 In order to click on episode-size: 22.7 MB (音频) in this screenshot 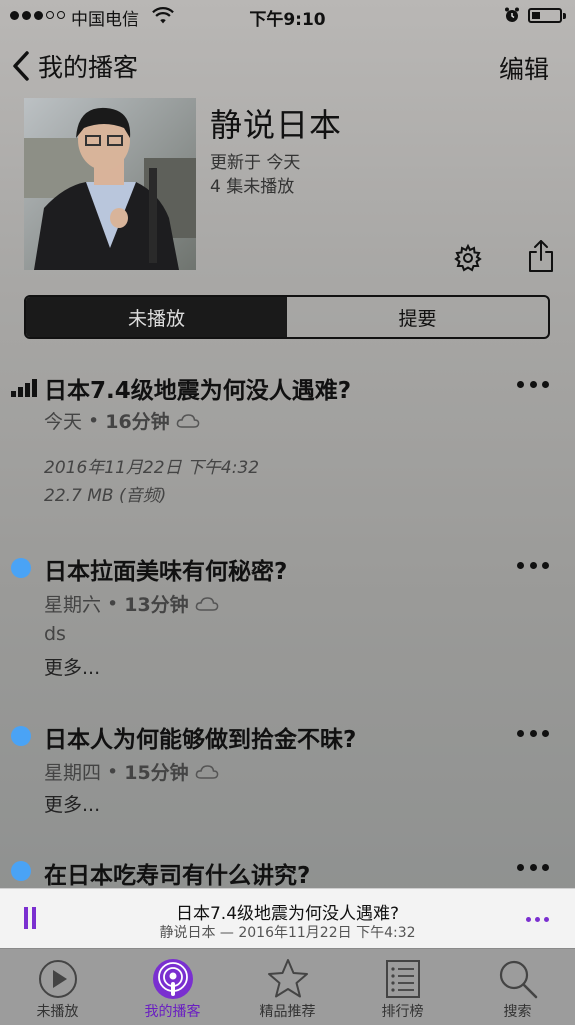, I will do `click(105, 496)`.